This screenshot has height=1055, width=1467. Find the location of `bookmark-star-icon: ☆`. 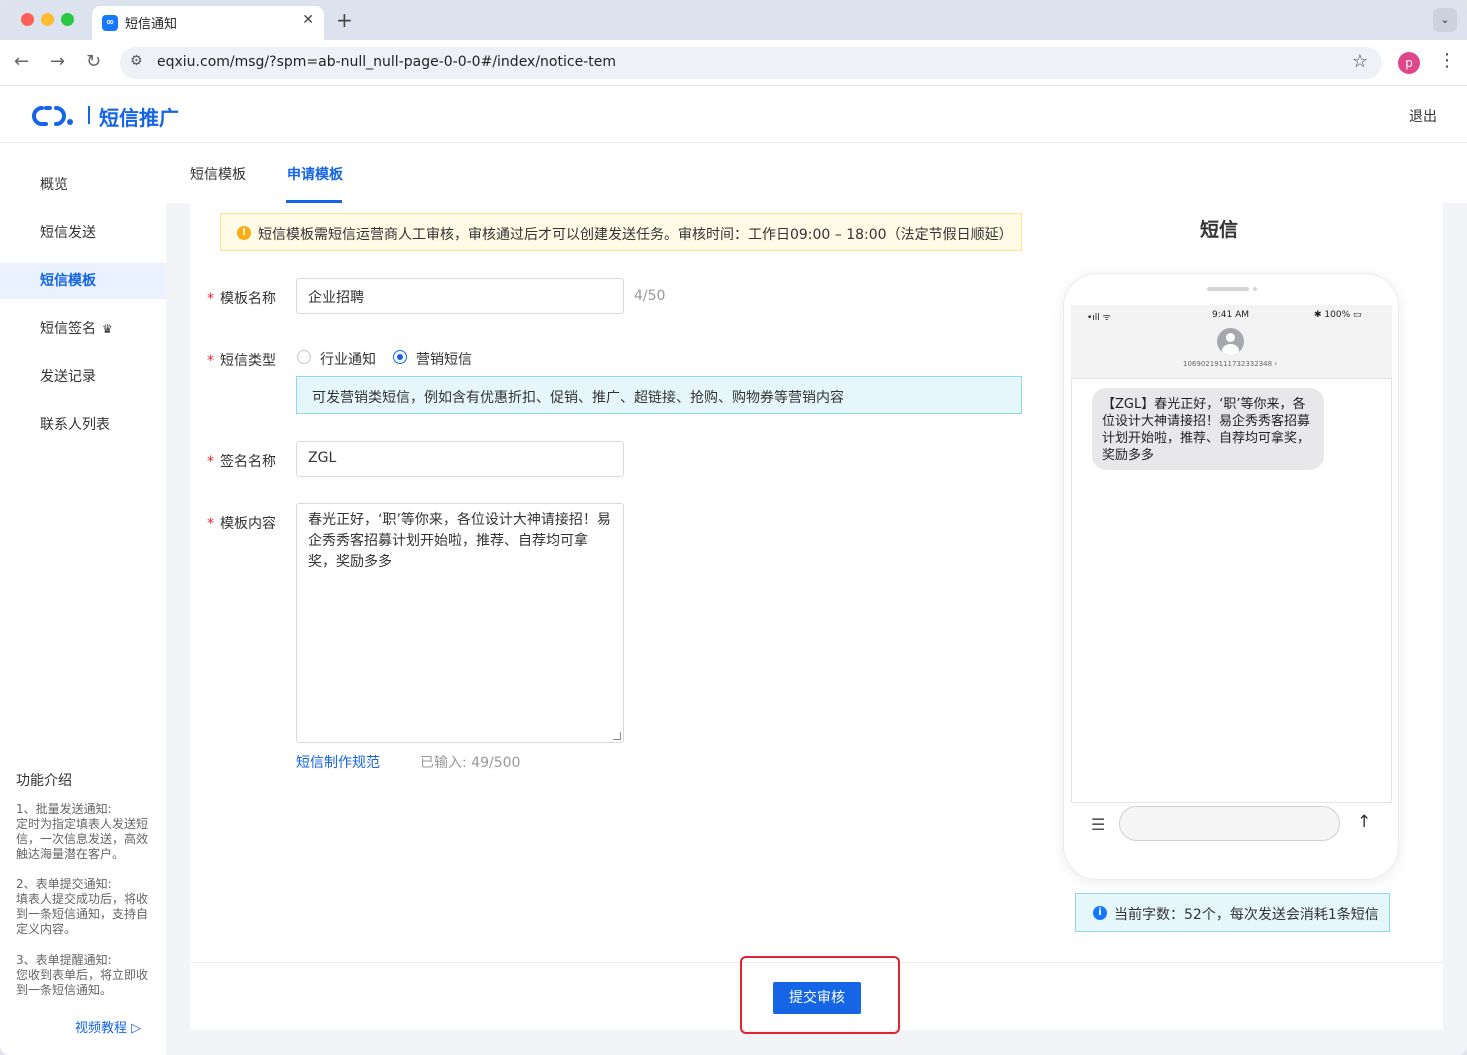

bookmark-star-icon: ☆ is located at coordinates (1360, 61).